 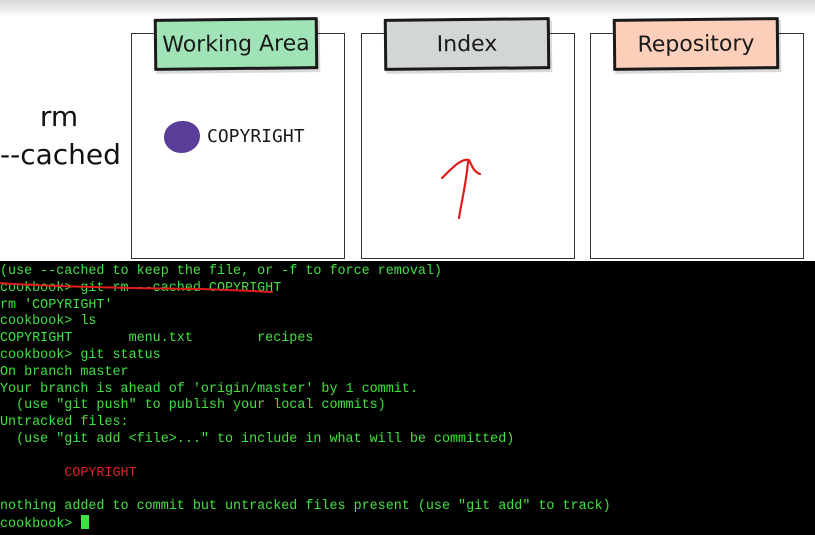 What do you see at coordinates (64, 423) in the screenshot?
I see `terminal-line: Untracked files:` at bounding box center [64, 423].